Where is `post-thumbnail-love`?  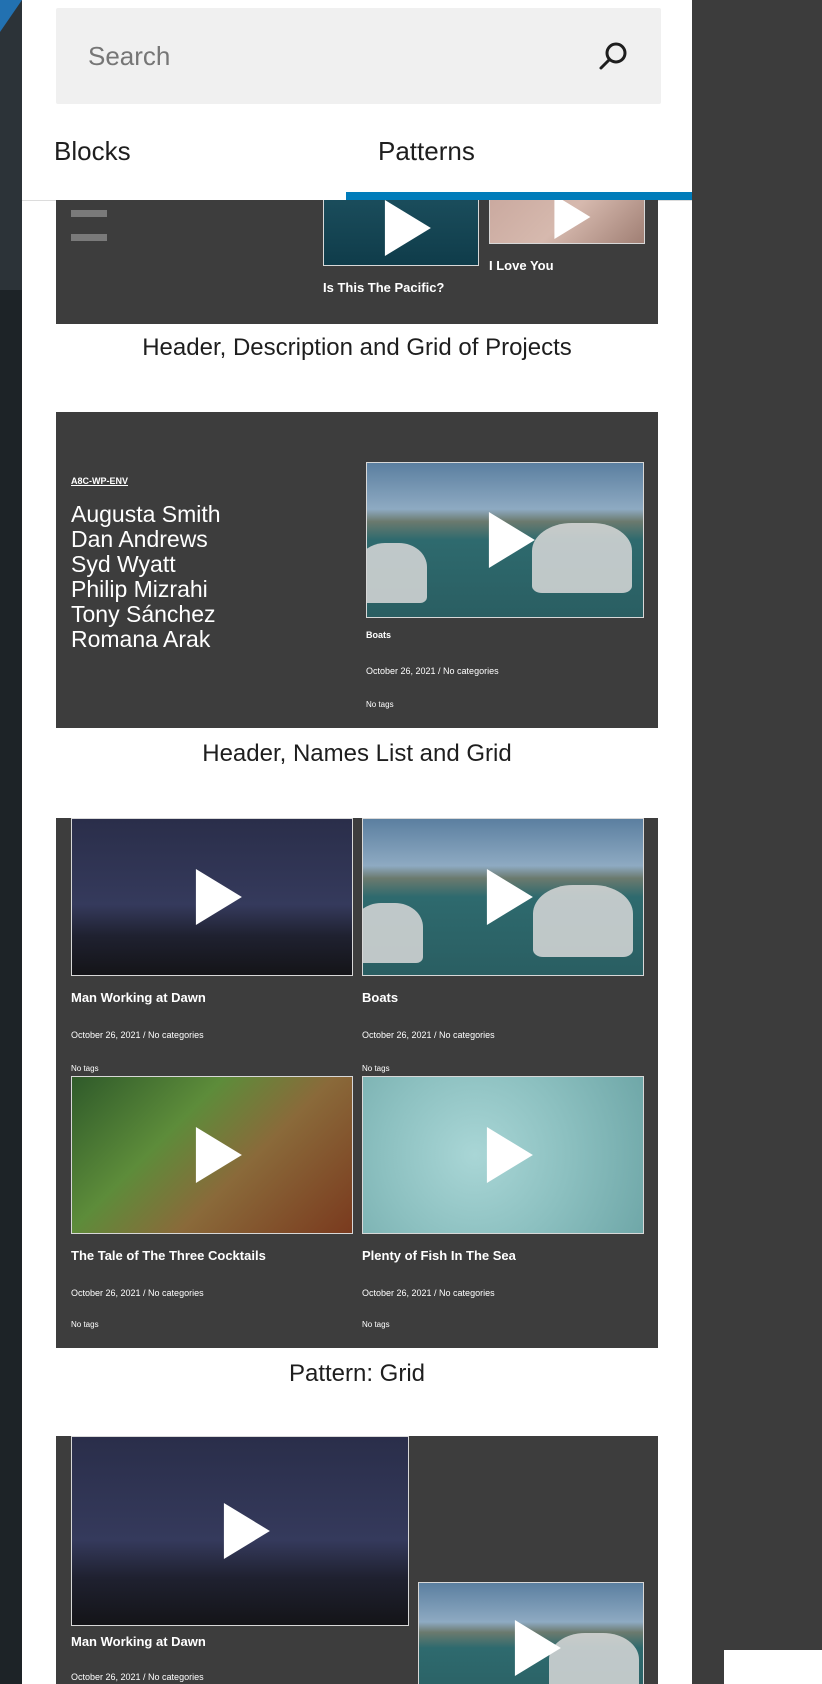
post-thumbnail-love is located at coordinates (567, 222).